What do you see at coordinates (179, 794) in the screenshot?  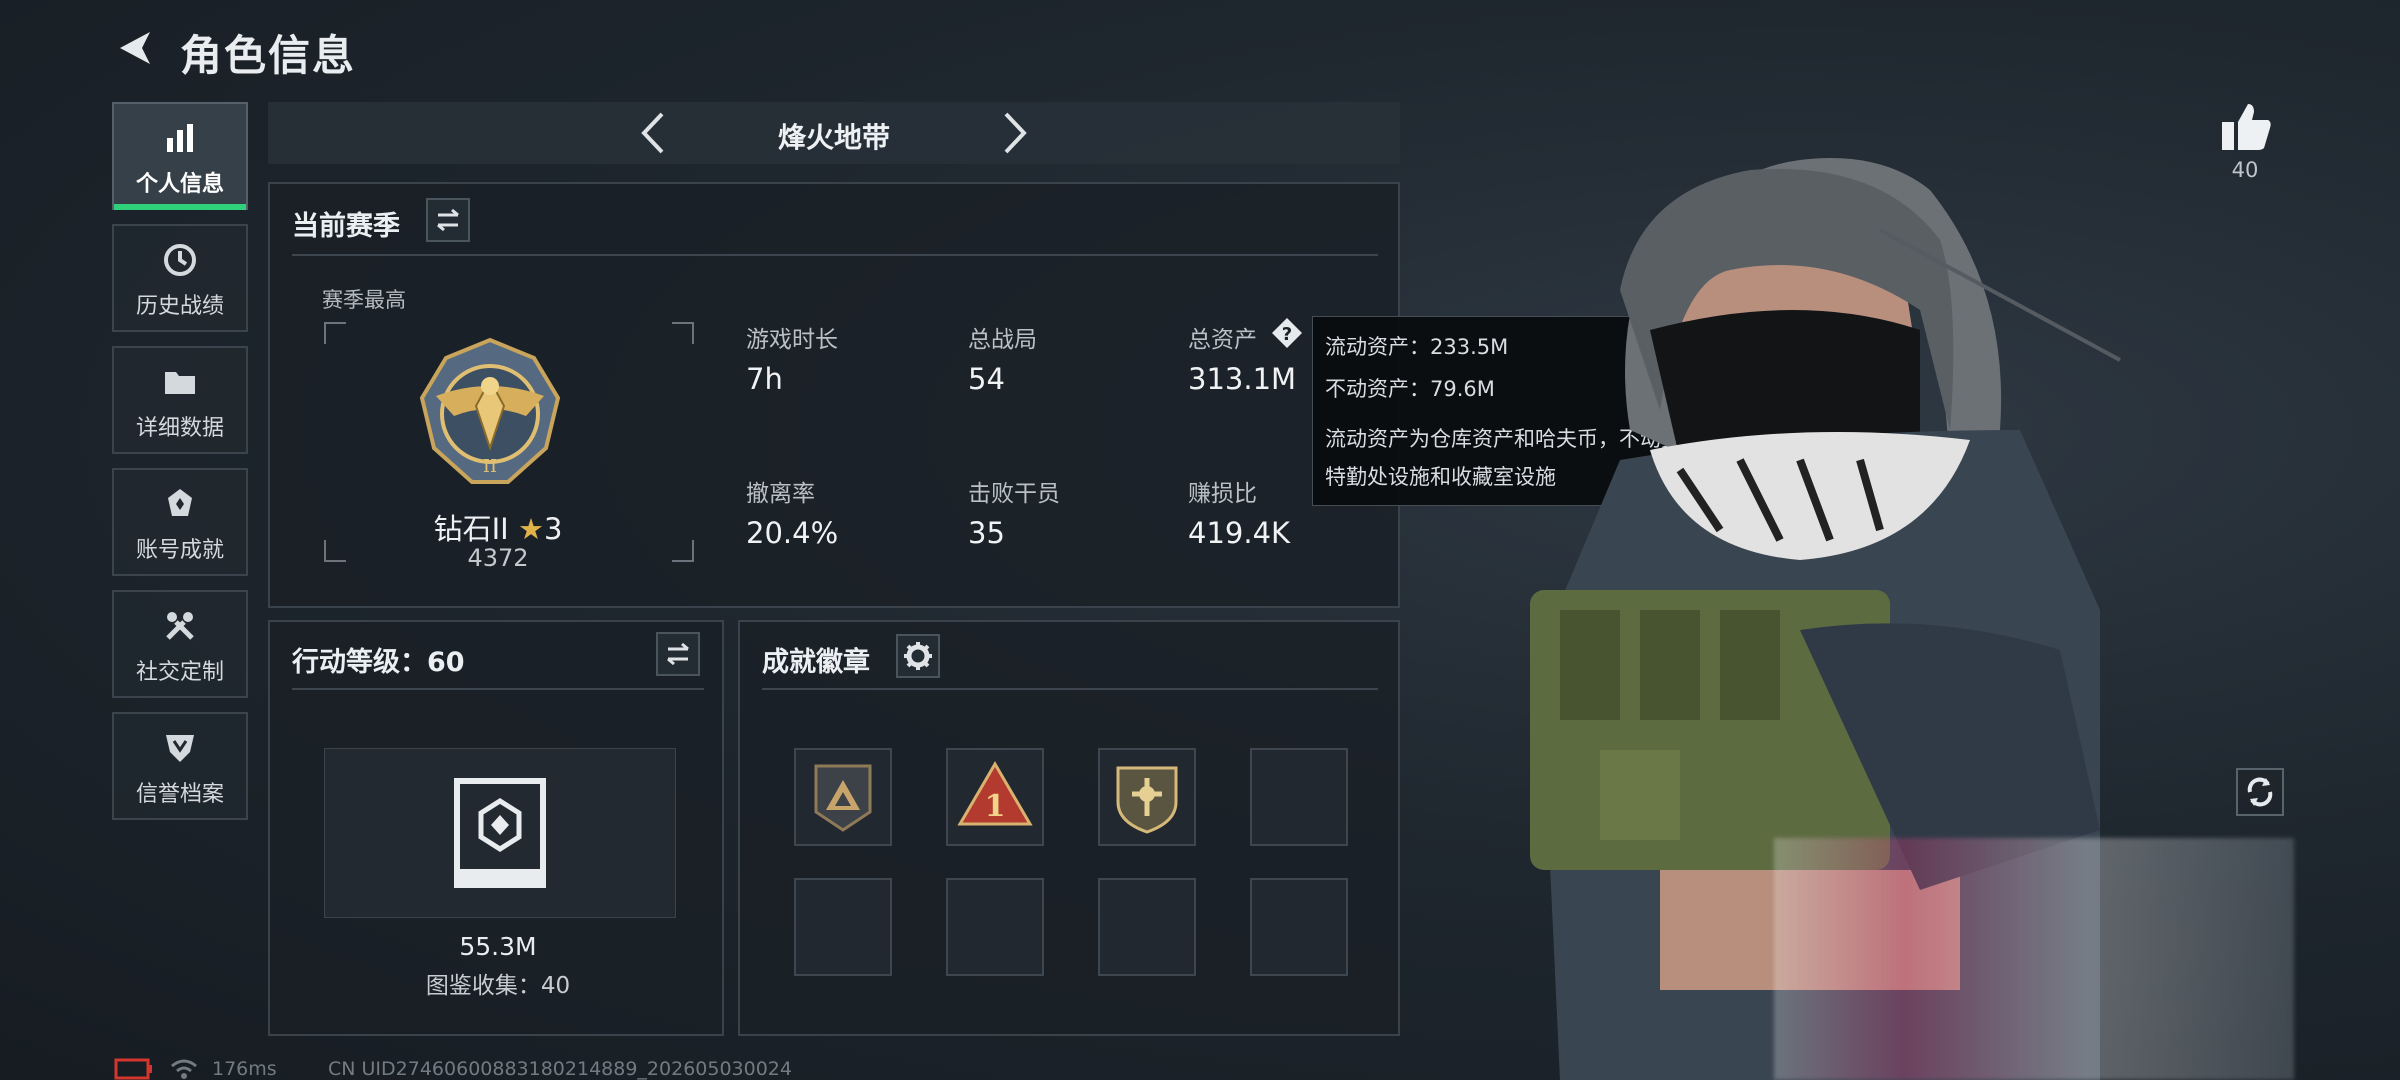 I see `sidebar-item-label: 信誉档案` at bounding box center [179, 794].